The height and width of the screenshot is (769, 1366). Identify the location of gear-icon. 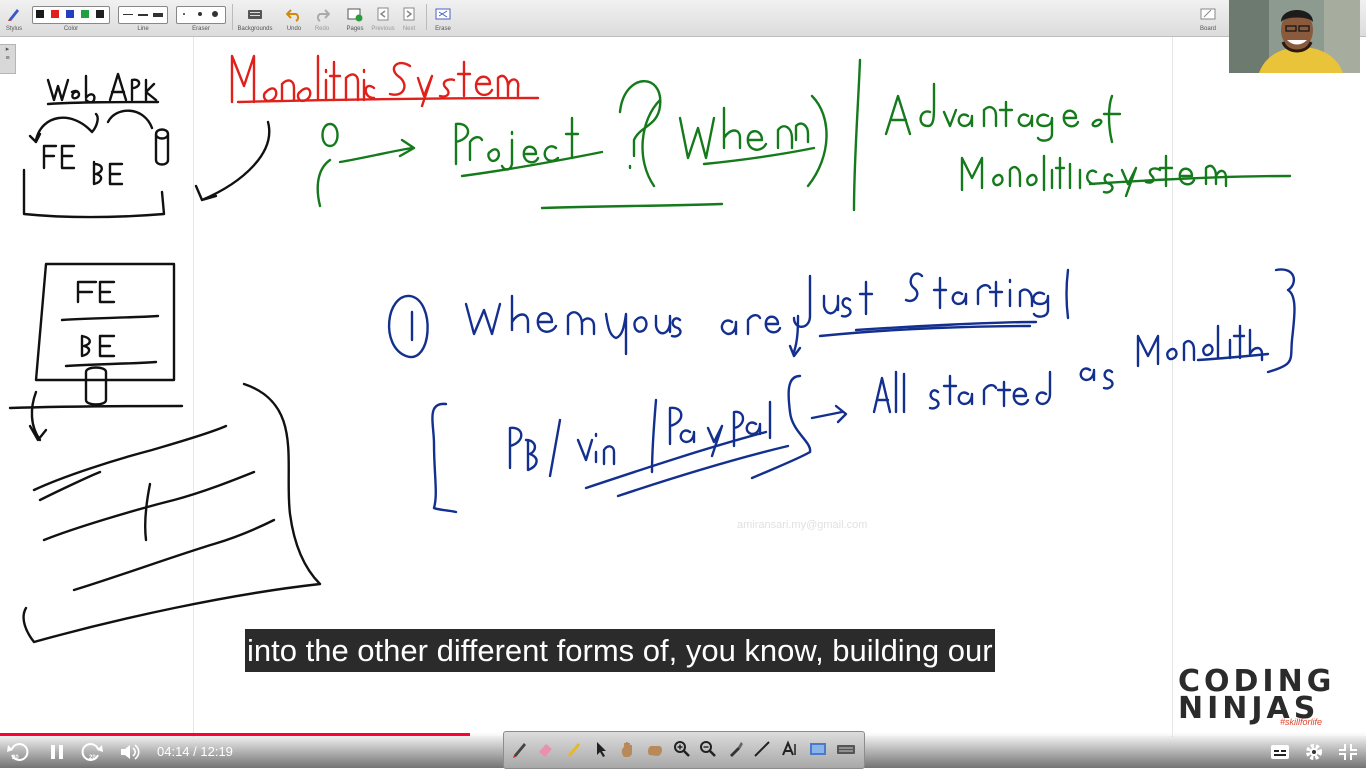
(1314, 752).